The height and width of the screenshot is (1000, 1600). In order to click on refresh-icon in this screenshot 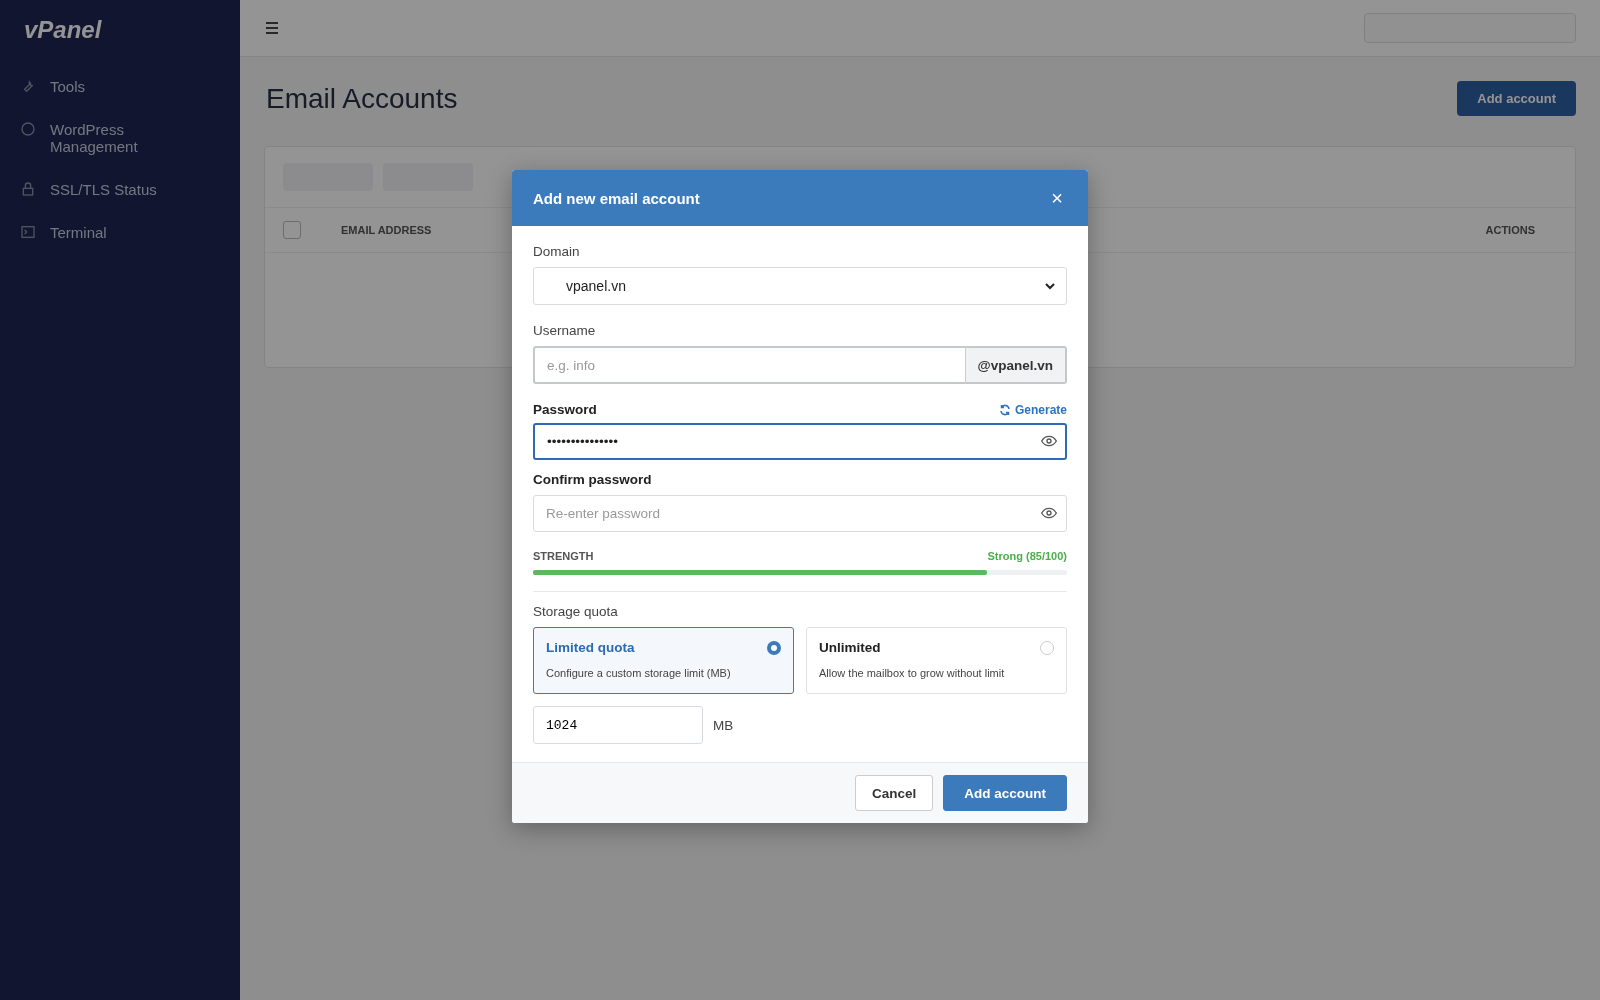, I will do `click(1004, 409)`.